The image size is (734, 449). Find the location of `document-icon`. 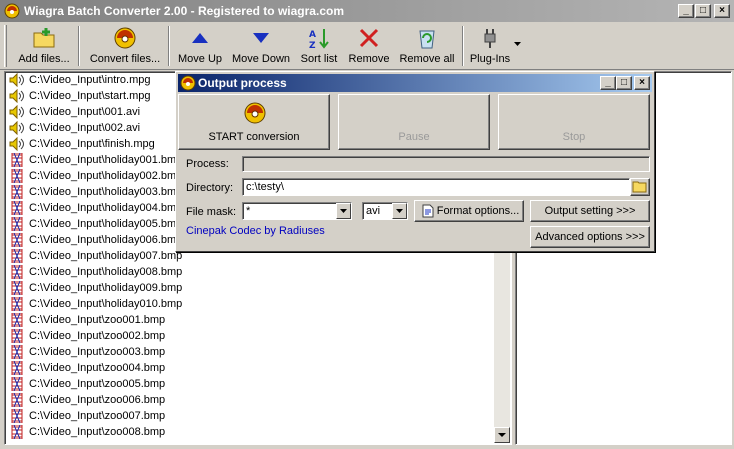

document-icon is located at coordinates (428, 211).